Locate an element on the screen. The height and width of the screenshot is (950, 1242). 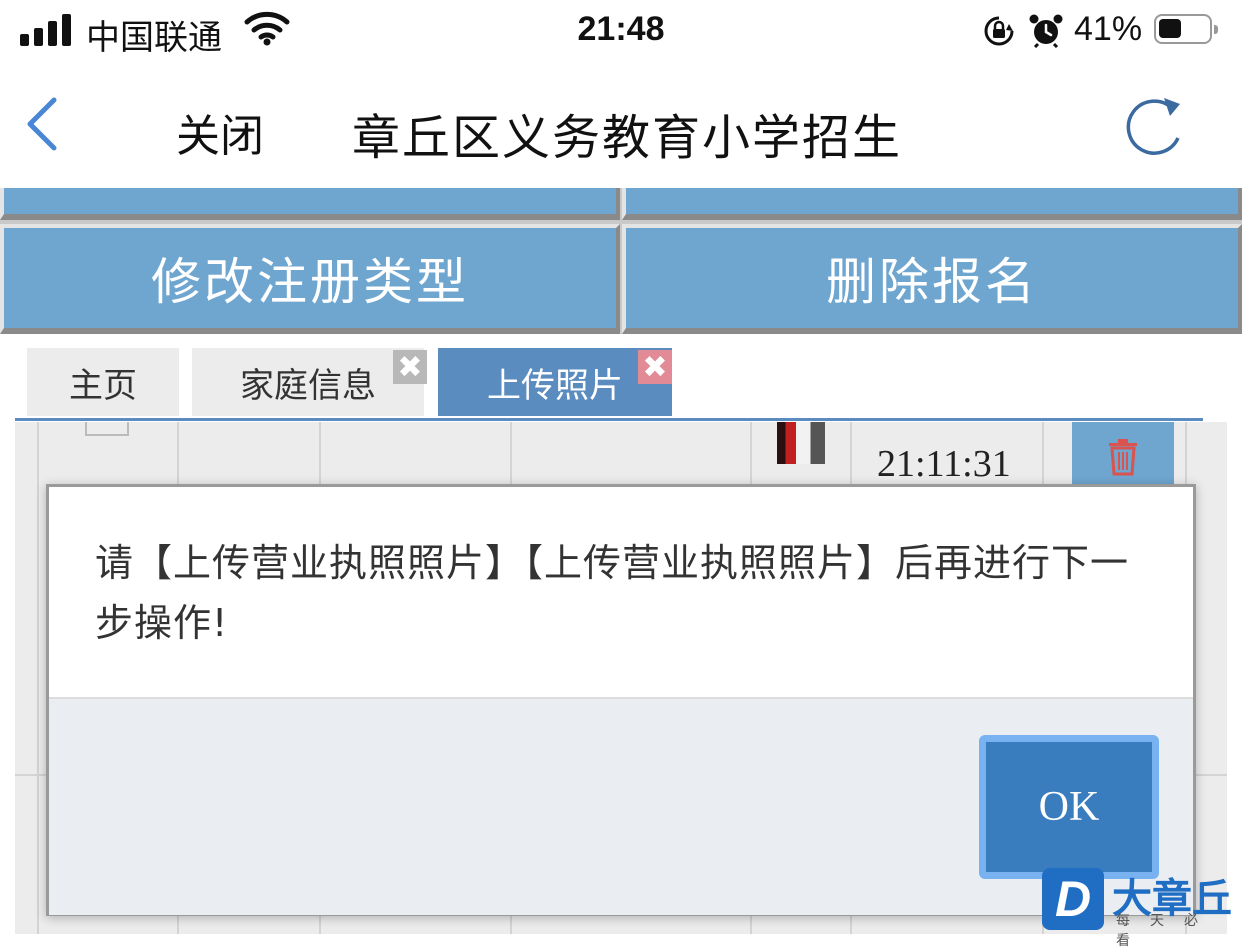
tab-label: 上传照片 is located at coordinates (555, 385).